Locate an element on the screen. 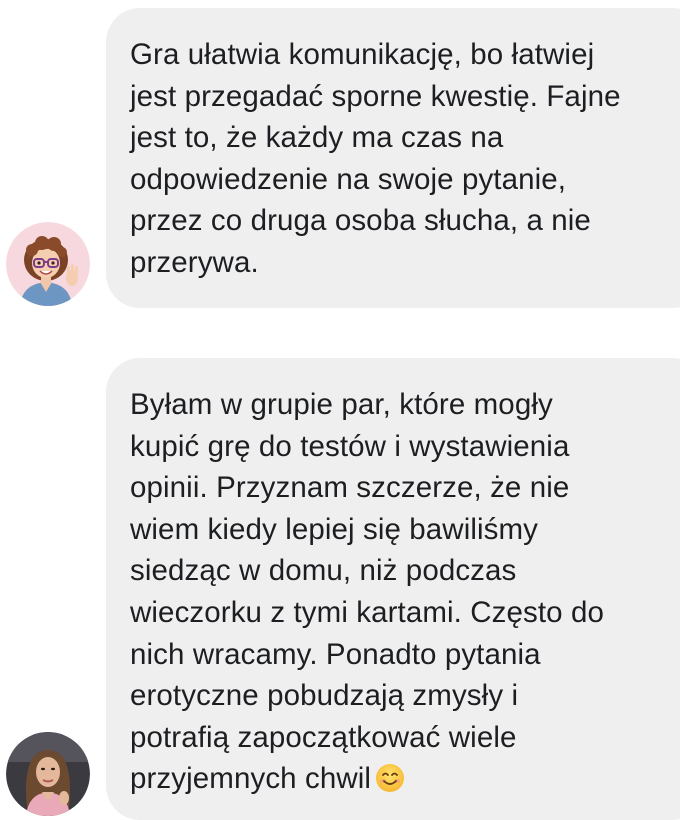  smiling-face-emoji-icon is located at coordinates (390, 778).